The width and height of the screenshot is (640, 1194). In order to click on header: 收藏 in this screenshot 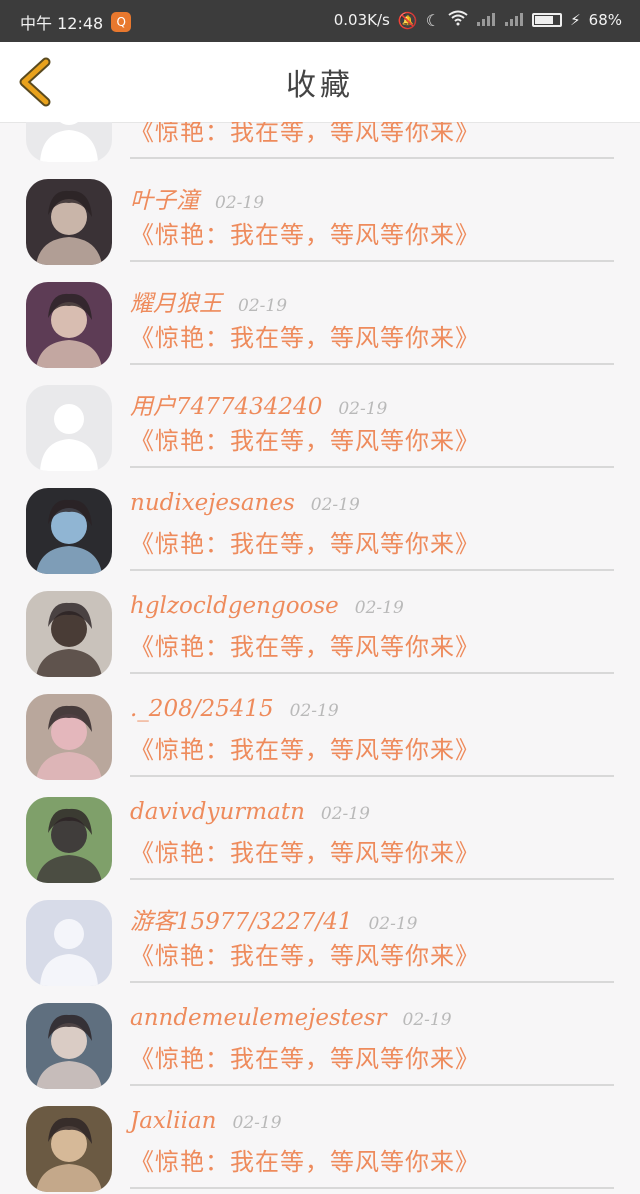, I will do `click(320, 82)`.